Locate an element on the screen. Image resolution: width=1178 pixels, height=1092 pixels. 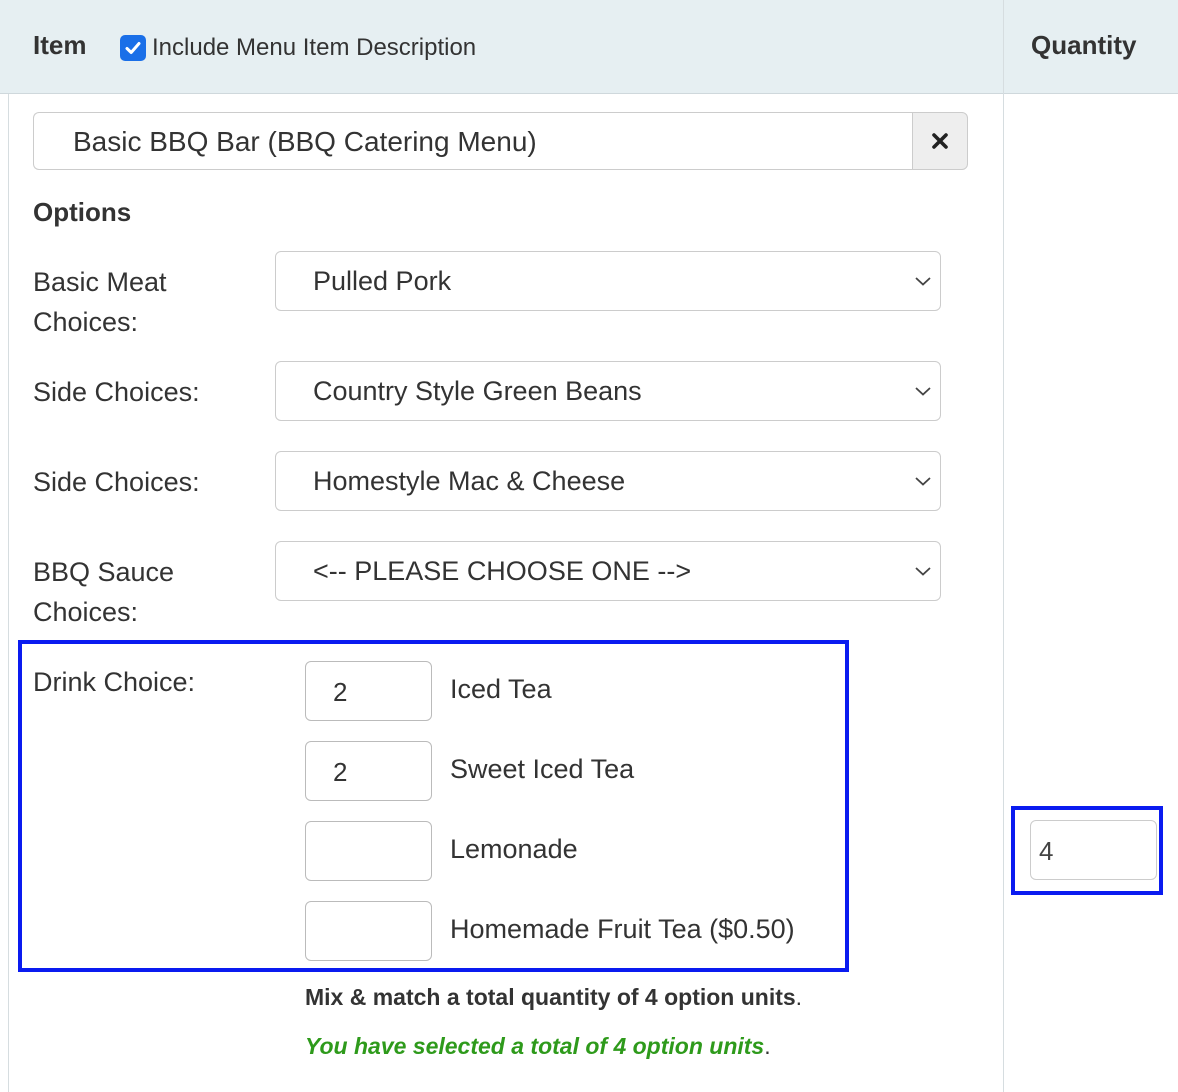
lemonade-label: Lemonade is located at coordinates (514, 849).